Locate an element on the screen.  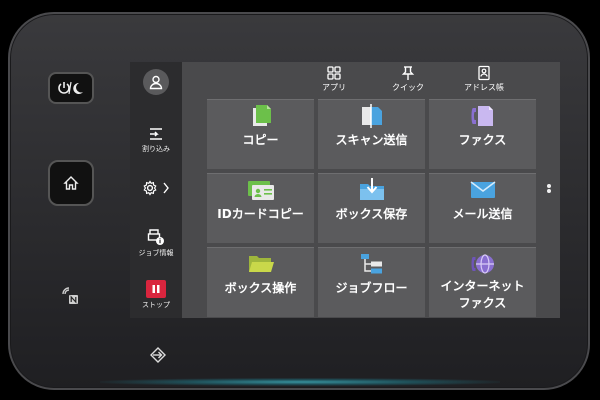
stop-button: ストップ is located at coordinates (156, 295).